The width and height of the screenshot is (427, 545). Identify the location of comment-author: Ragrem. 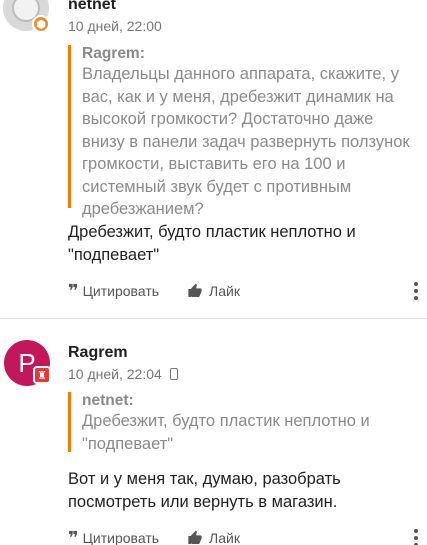
(98, 353).